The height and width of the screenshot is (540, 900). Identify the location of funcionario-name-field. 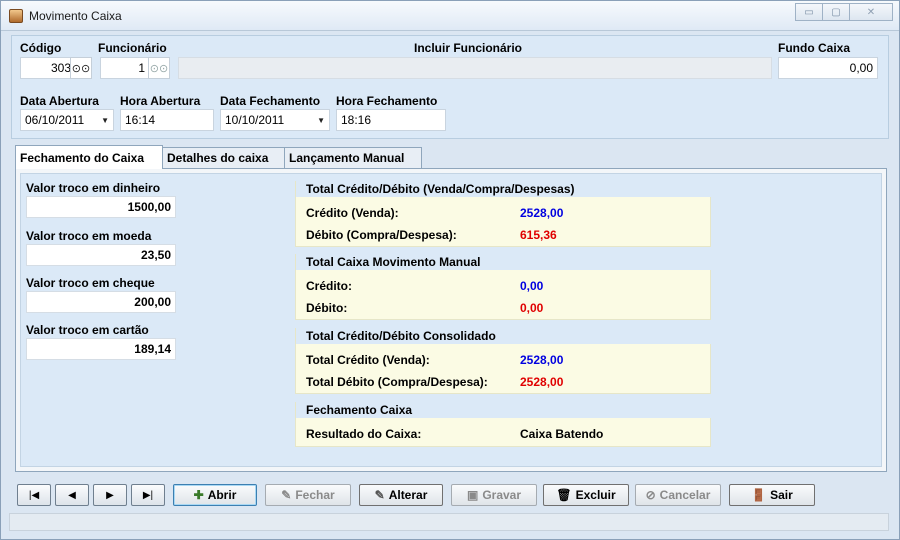
(475, 68).